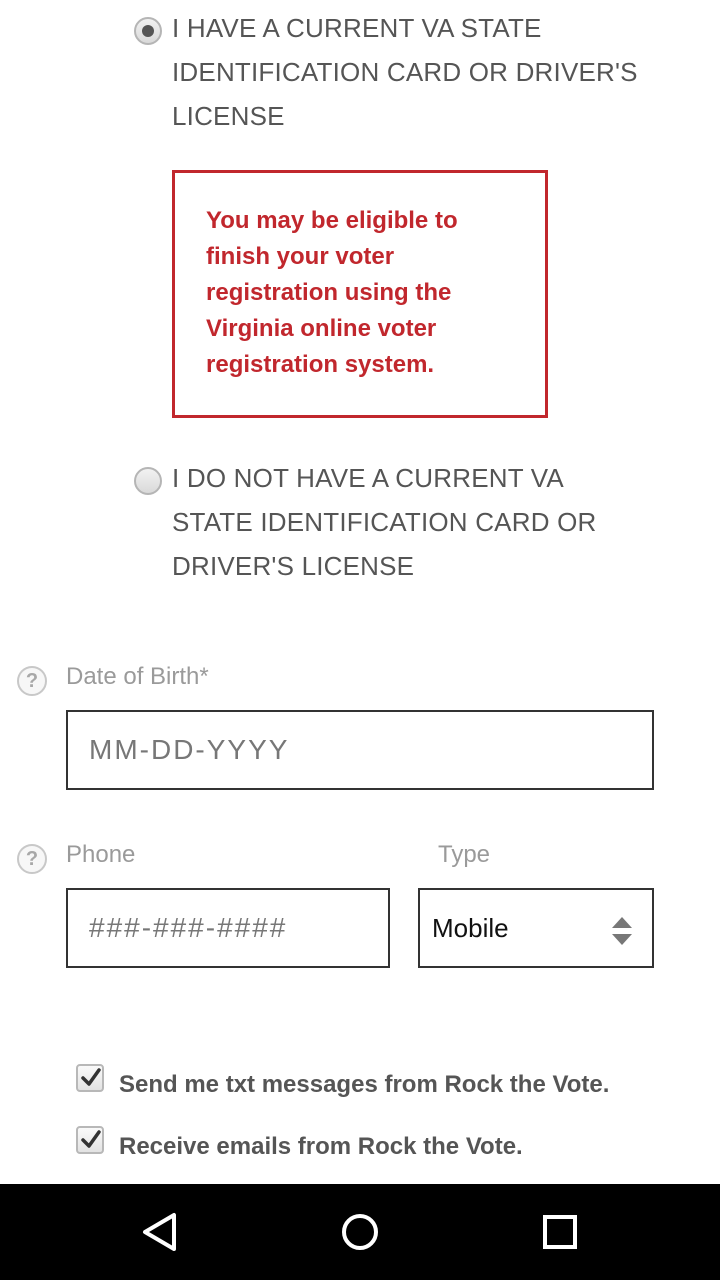  Describe the element at coordinates (470, 928) in the screenshot. I see `phone-type-value: Mobile` at that location.